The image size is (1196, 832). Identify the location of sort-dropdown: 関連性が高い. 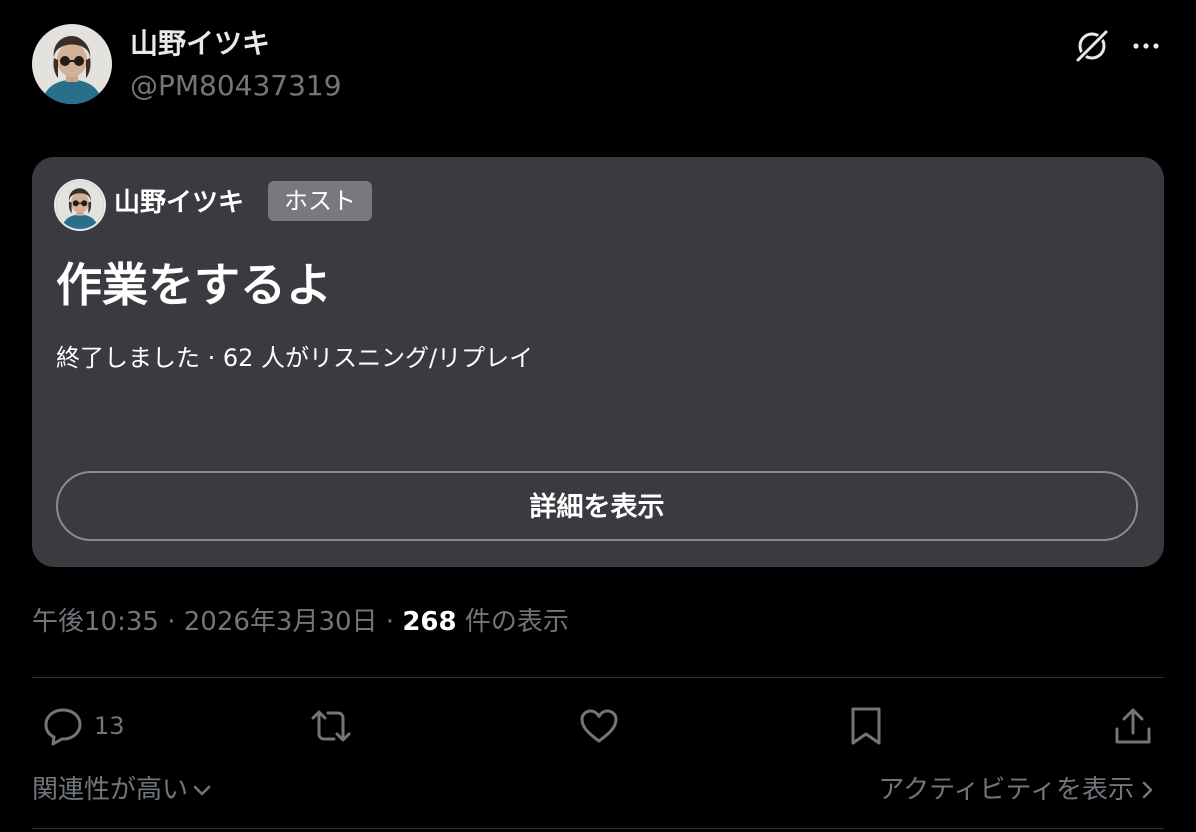
(123, 790).